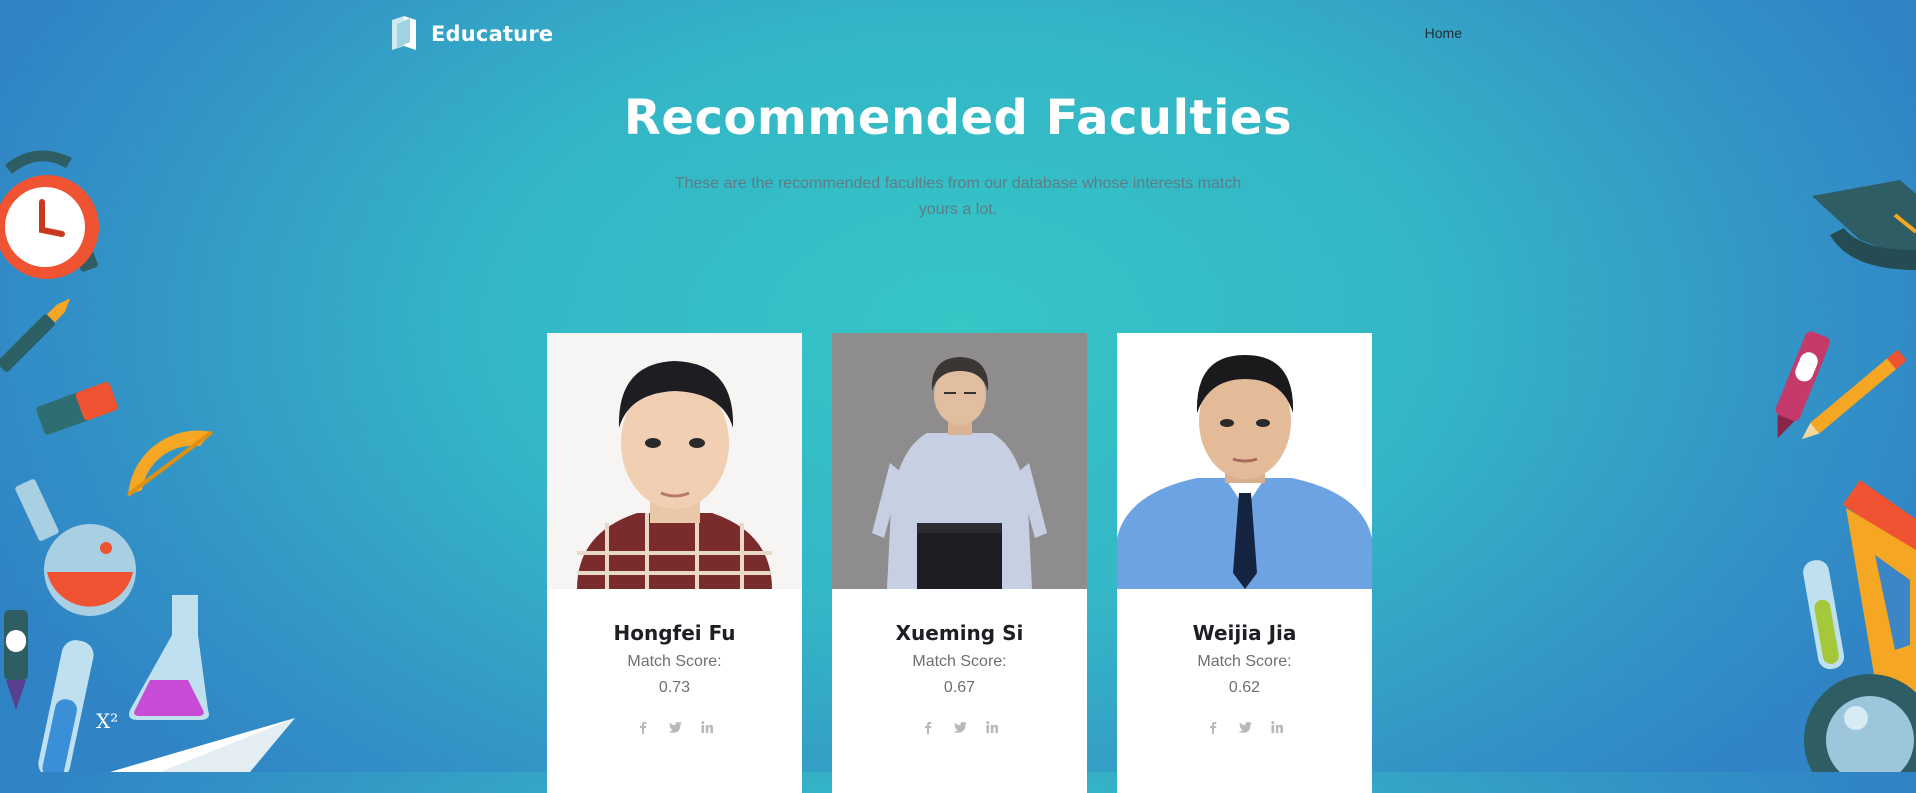 This screenshot has width=1916, height=793. What do you see at coordinates (1845, 476) in the screenshot?
I see `right-school-decorations` at bounding box center [1845, 476].